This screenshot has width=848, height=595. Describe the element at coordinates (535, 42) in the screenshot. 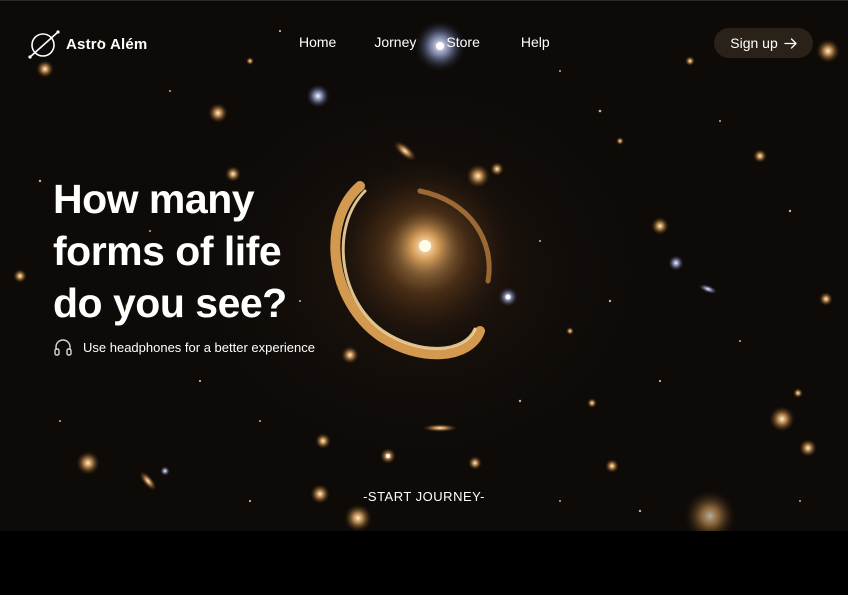

I see `nav-link-help: Help` at that location.